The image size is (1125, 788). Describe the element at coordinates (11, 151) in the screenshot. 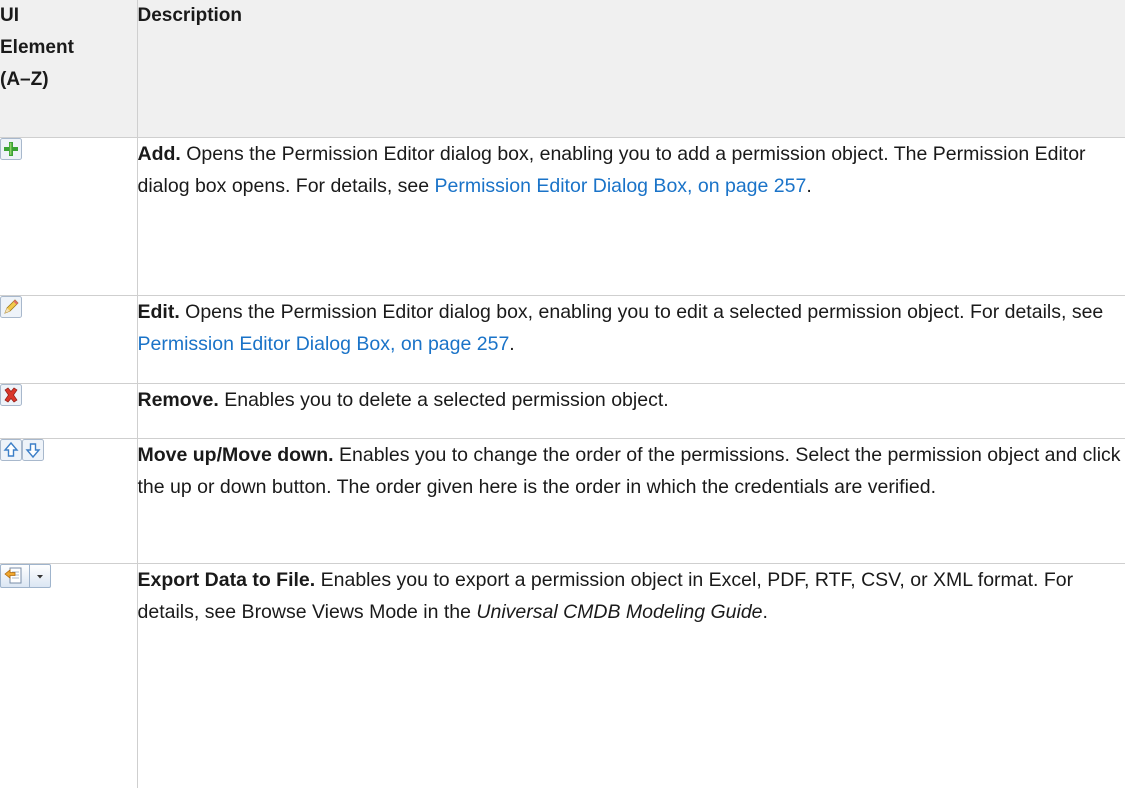

I see `add-icon` at that location.